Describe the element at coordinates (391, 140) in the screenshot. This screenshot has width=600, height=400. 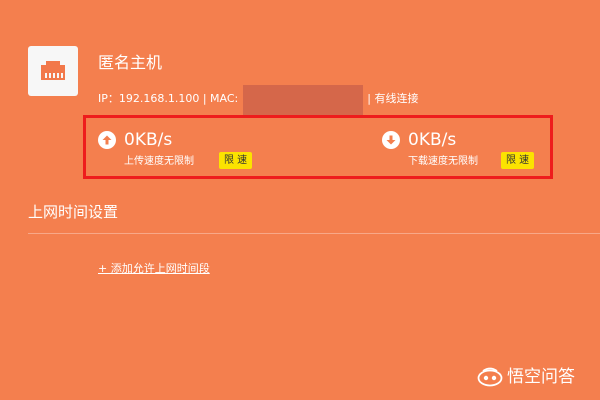
I see `download-arrow-icon` at that location.